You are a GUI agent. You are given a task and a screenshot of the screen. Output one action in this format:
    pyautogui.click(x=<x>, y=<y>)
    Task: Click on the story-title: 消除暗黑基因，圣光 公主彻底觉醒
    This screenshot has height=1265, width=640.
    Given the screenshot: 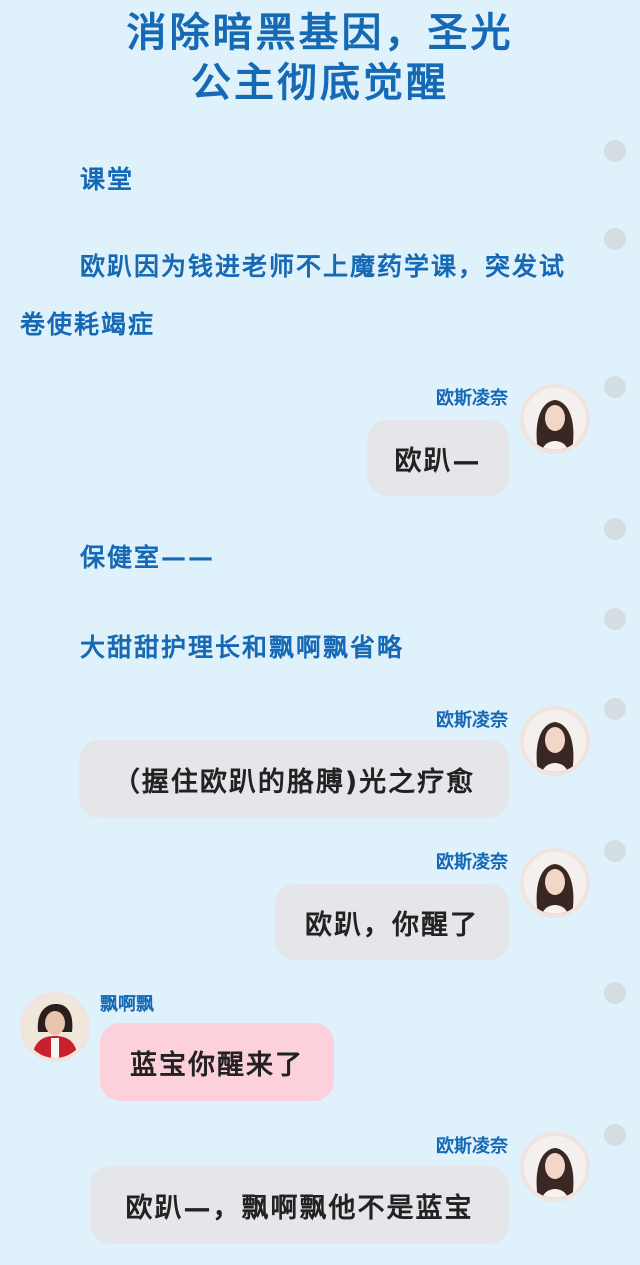 What is the action you would take?
    pyautogui.click(x=320, y=58)
    